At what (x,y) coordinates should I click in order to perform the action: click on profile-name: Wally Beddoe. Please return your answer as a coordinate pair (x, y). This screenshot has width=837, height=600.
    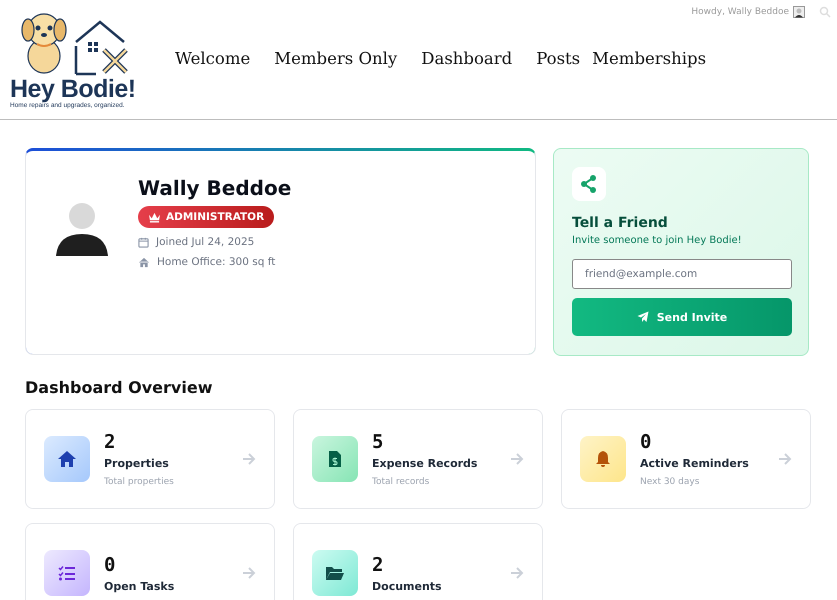
    Looking at the image, I should click on (215, 188).